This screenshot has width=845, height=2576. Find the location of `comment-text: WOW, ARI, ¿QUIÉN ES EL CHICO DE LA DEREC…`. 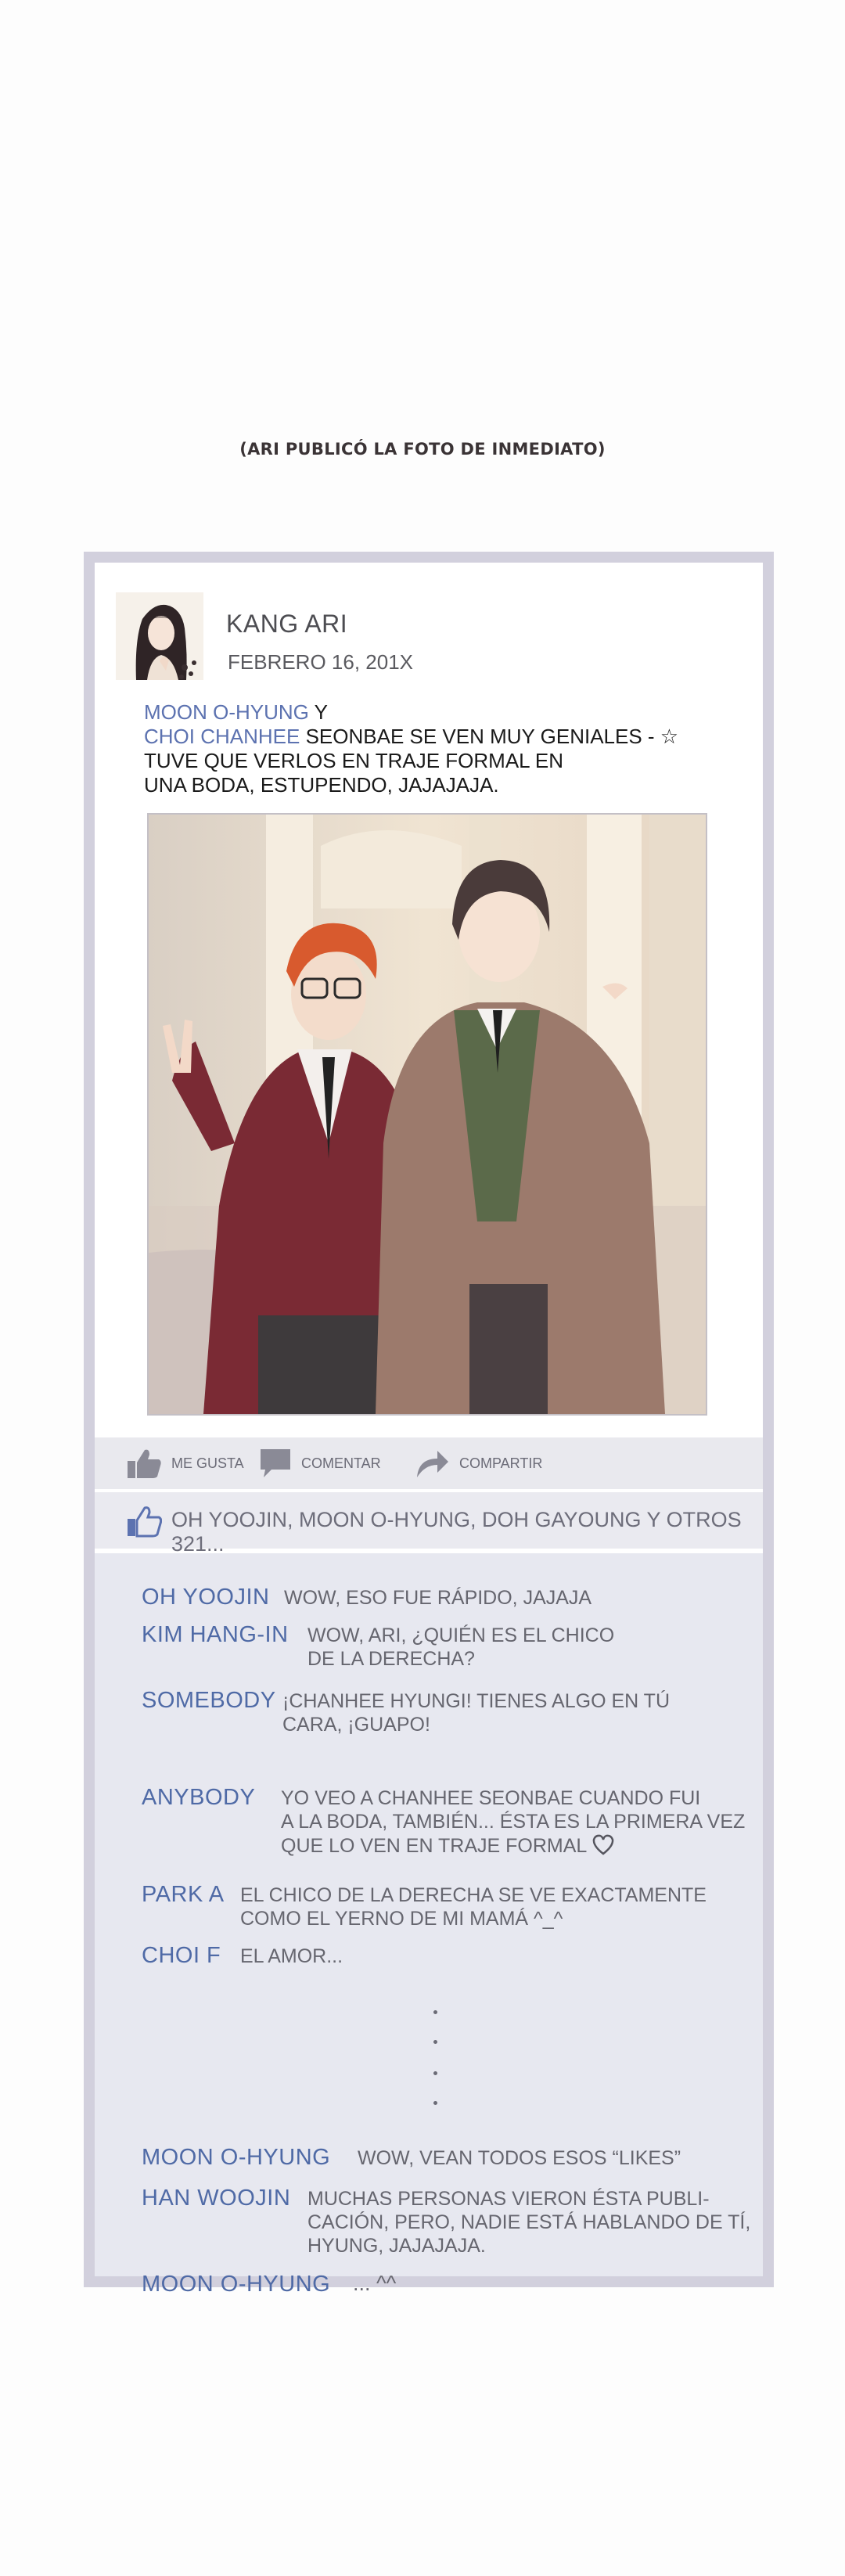

comment-text: WOW, ARI, ¿QUIÉN ES EL CHICO DE LA DEREC… is located at coordinates (461, 1647).